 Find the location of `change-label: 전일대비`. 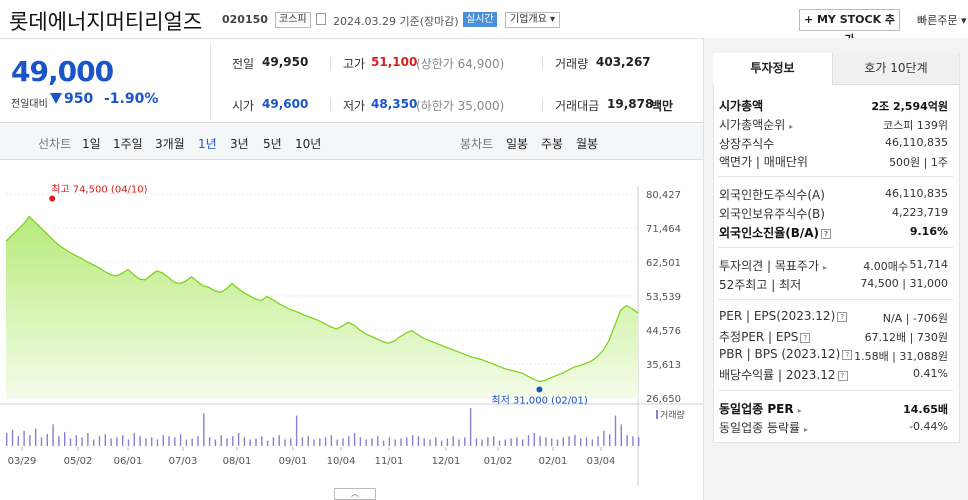

change-label: 전일대비 is located at coordinates (29, 104).